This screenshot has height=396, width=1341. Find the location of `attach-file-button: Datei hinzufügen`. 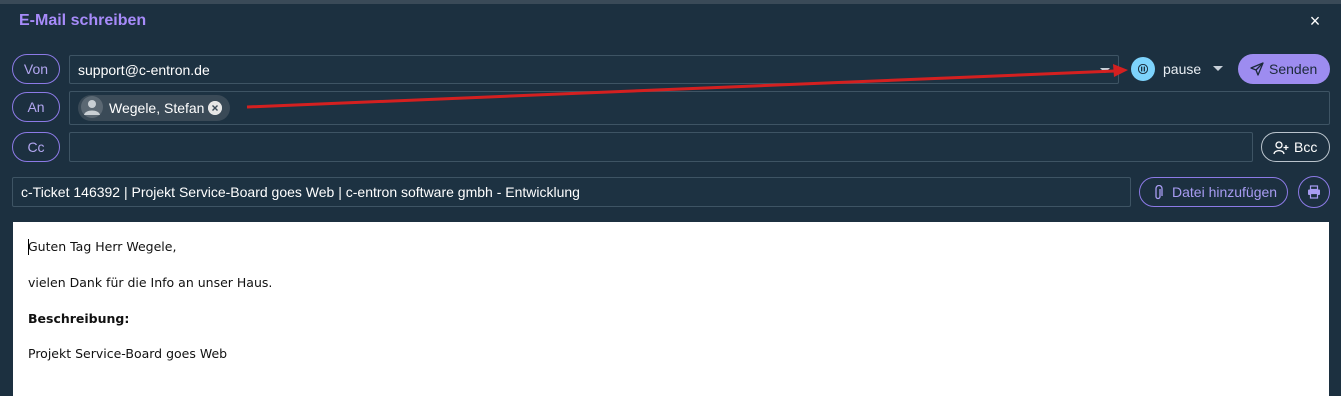

attach-file-button: Datei hinzufügen is located at coordinates (1213, 192).